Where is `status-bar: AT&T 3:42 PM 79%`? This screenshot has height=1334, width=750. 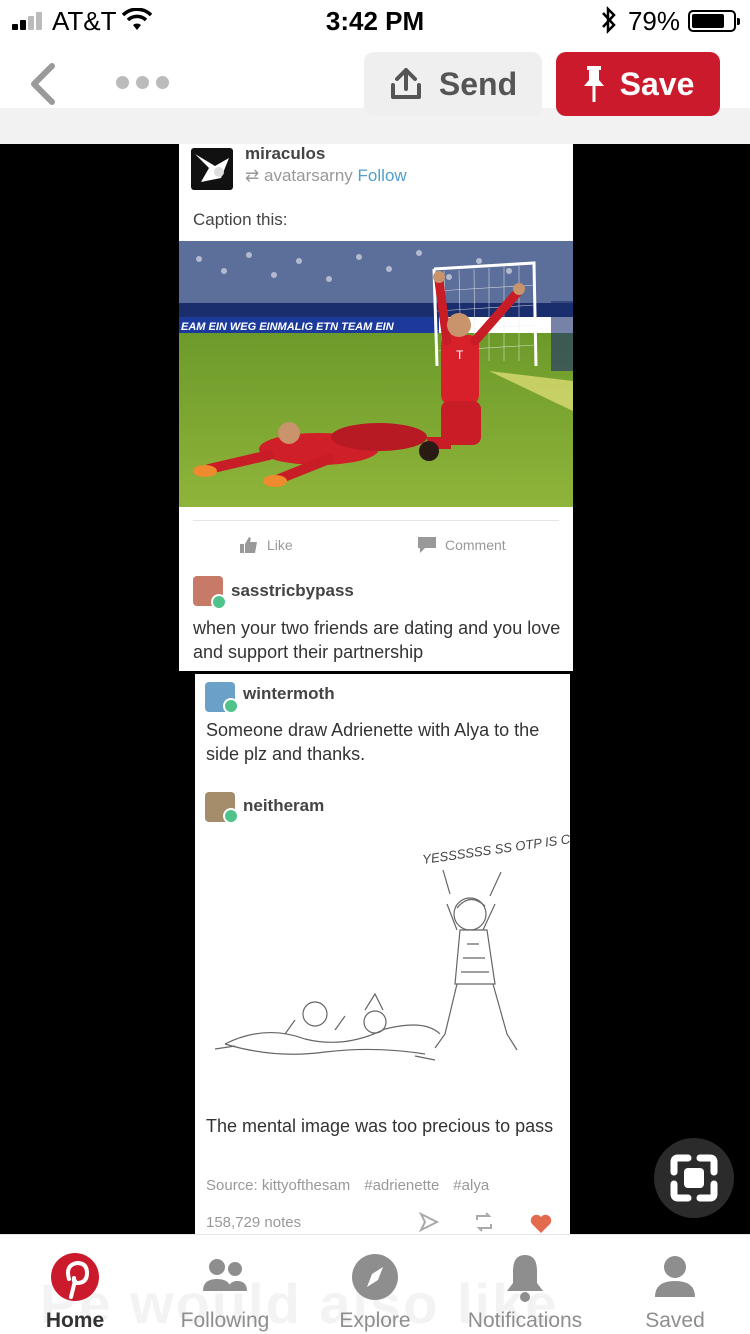 status-bar: AT&T 3:42 PM 79% is located at coordinates (375, 20).